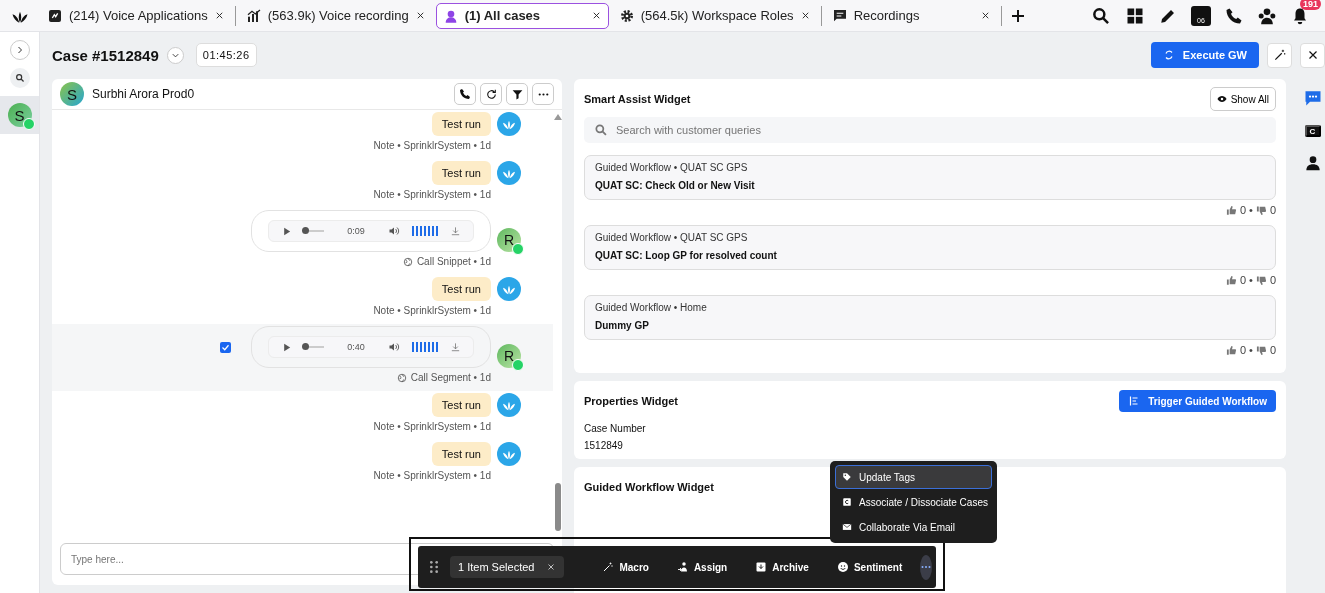  I want to click on expand-button, so click(19, 50).